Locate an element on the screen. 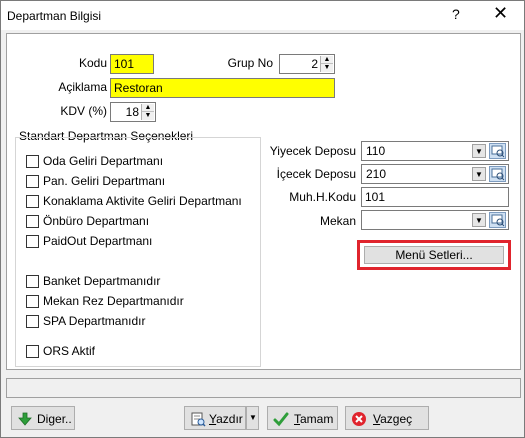 Image resolution: width=525 pixels, height=438 pixels. yazdir-button: Yazdır is located at coordinates (215, 418).